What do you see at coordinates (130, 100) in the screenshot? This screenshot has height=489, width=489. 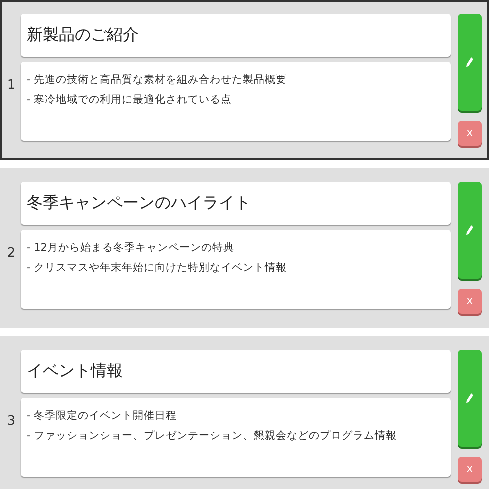 I see `bullet-text: - 寒冷地域での利用に最適化されている点` at bounding box center [130, 100].